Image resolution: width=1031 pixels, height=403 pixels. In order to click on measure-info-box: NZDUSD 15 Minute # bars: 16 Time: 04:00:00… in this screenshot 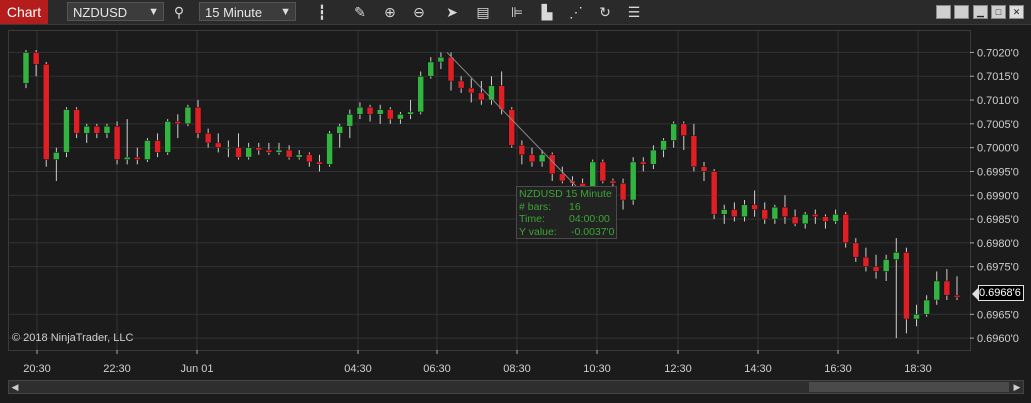, I will do `click(566, 212)`.